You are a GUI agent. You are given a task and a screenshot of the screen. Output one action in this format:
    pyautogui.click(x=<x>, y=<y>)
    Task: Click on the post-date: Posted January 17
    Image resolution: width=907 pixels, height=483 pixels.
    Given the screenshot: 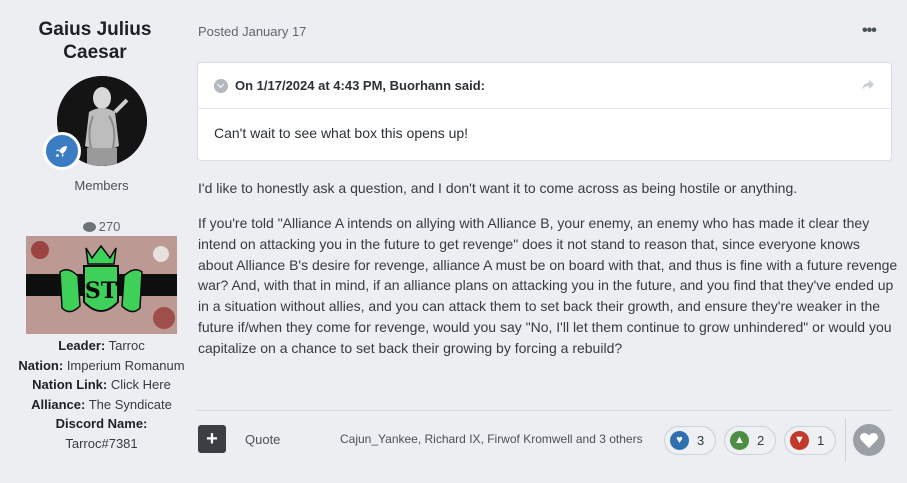 What is the action you would take?
    pyautogui.click(x=252, y=31)
    